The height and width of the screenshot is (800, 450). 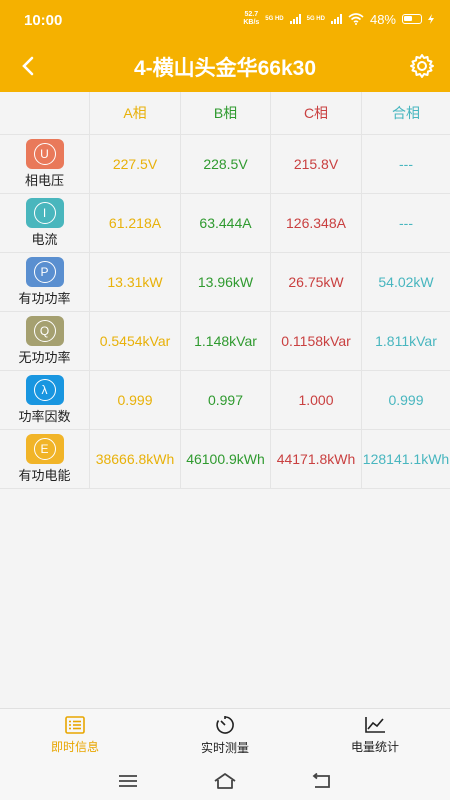 I want to click on gear-icon, so click(x=422, y=66).